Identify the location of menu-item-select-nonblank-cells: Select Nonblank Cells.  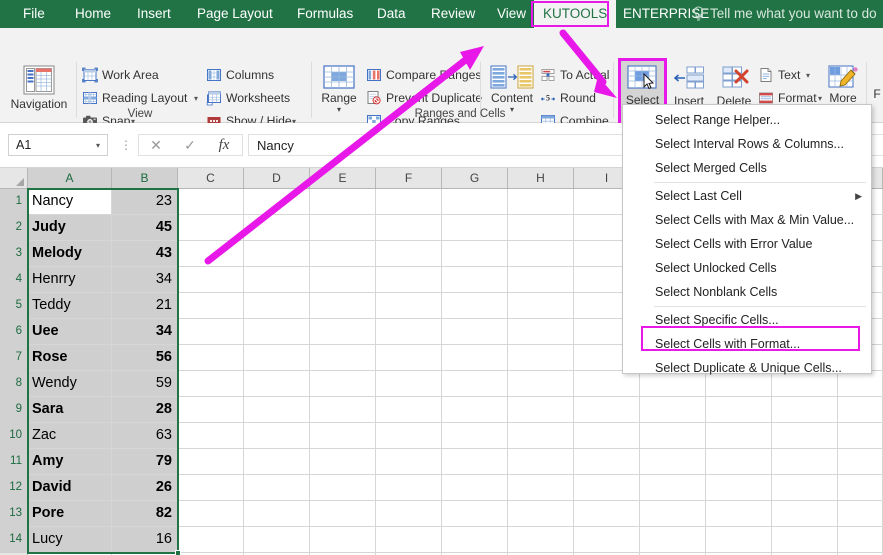
(748, 292).